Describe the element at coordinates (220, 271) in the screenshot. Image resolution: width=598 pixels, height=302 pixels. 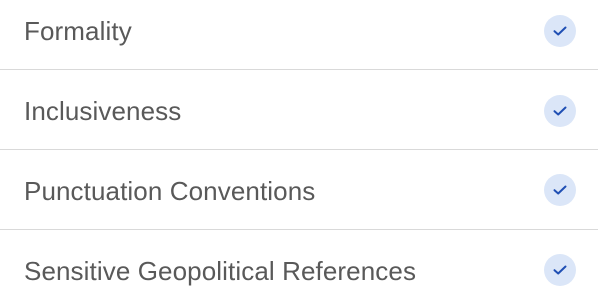
I see `item-label: Sensitive Geopolitical References` at that location.